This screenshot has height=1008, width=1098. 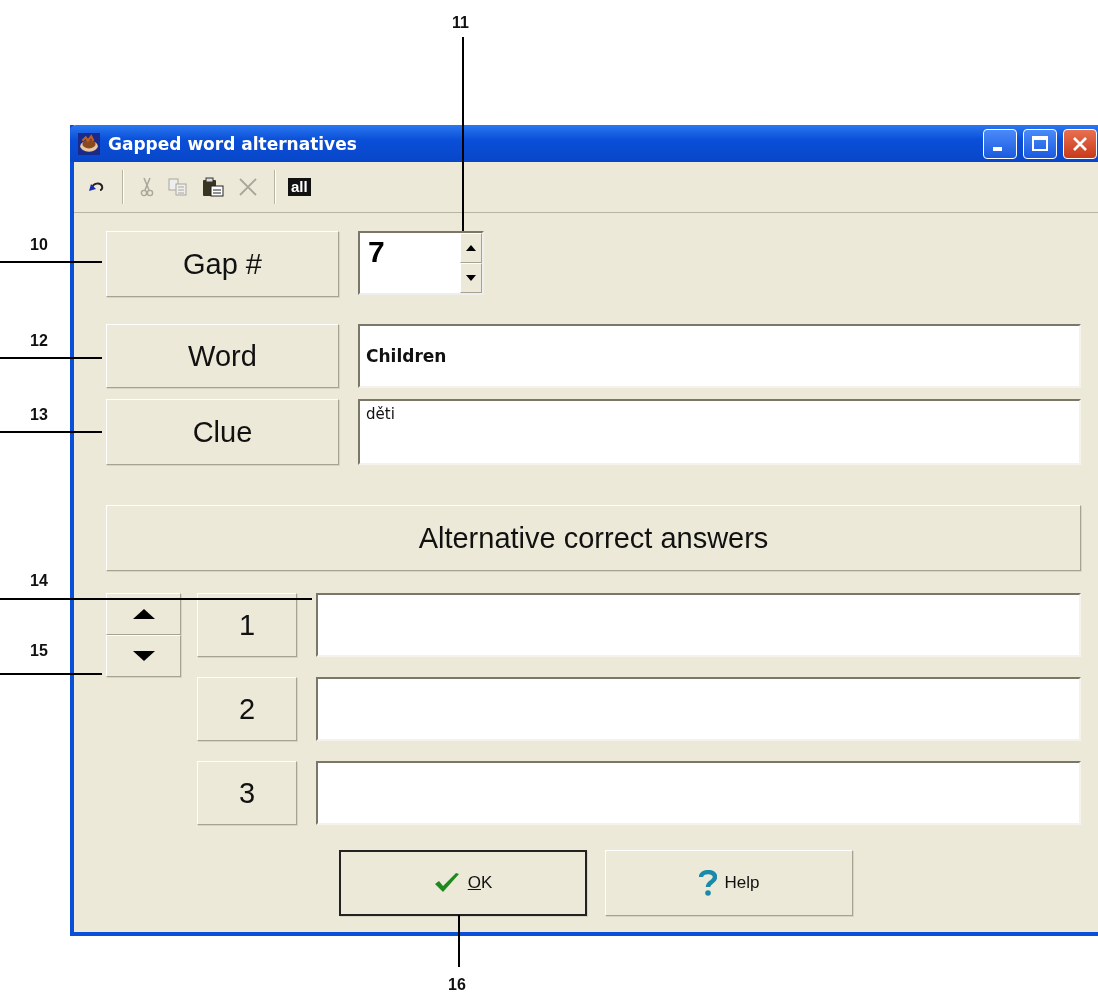 I want to click on undo-icon, so click(x=97, y=187).